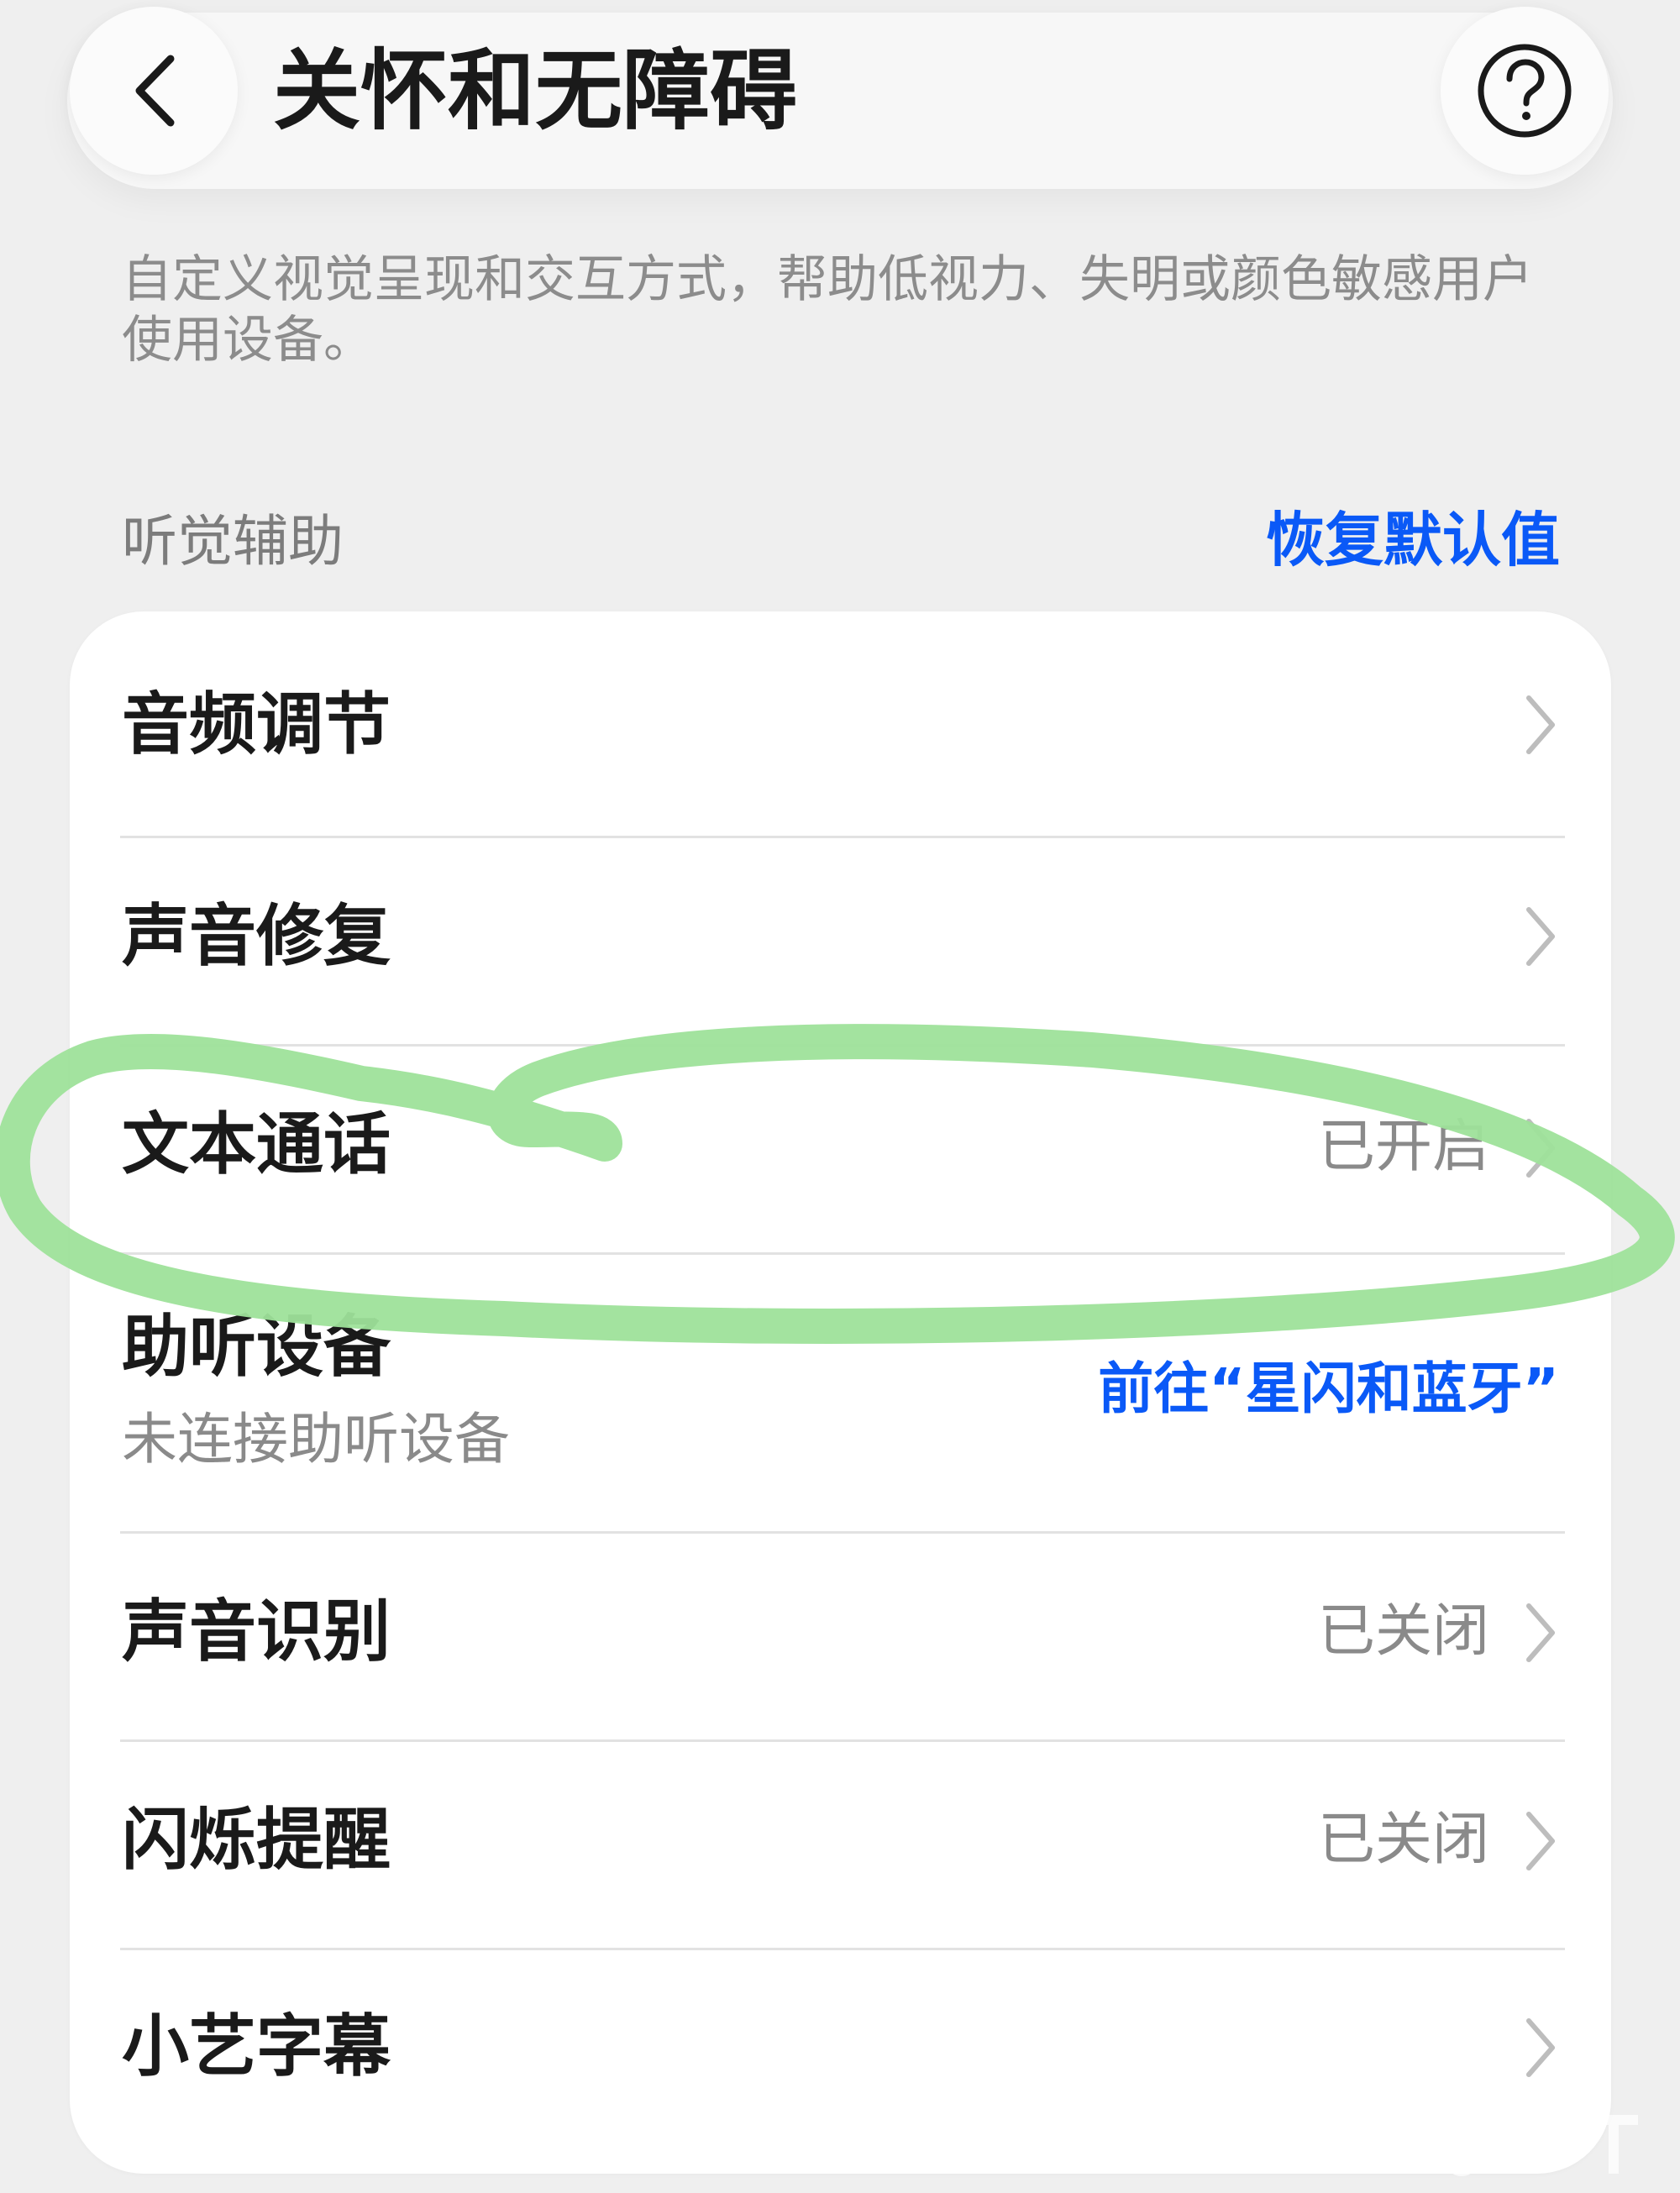  I want to click on list-item-hearing-device: 助听设备 未连接助听设备 前往“星闪和蓝牙”, so click(840, 1394).